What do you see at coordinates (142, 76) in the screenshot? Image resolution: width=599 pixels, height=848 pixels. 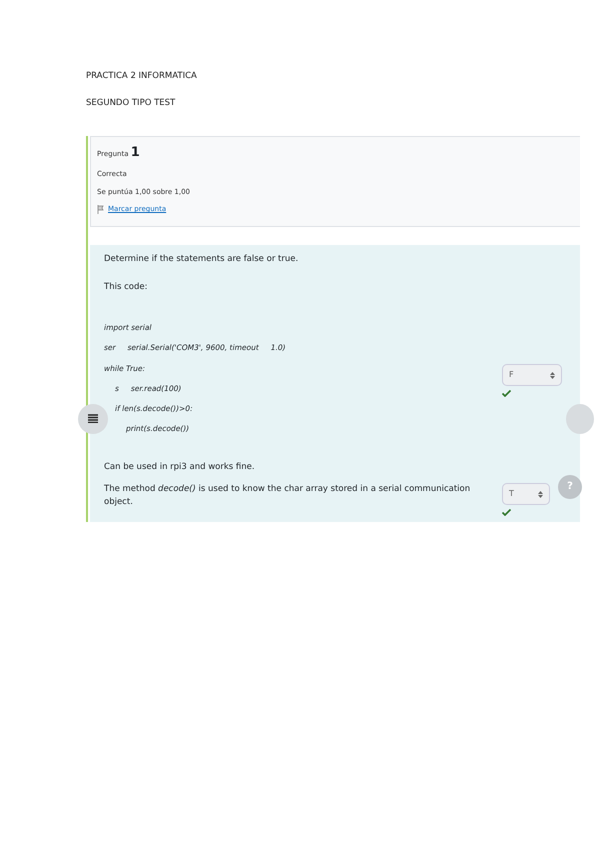 I see `document-heading: PRACTICA 2 INFORMATICA` at bounding box center [142, 76].